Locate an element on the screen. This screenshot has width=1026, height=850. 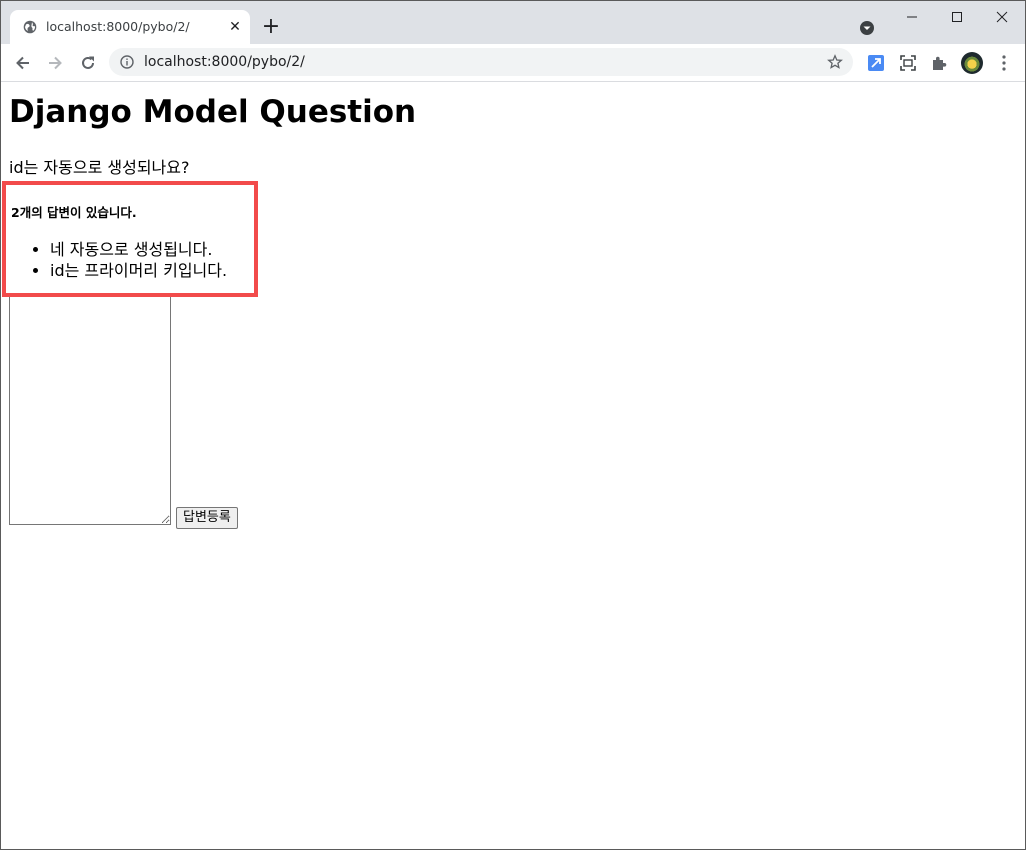
extensions-puzzle-icon is located at coordinates (939, 63).